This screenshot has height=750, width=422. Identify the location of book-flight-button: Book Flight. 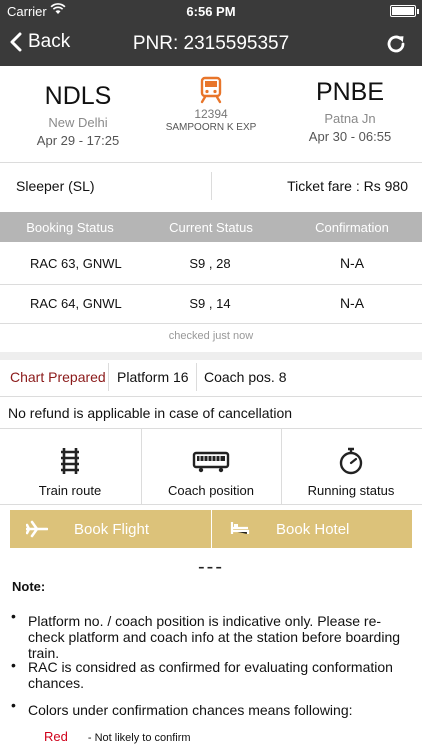
(110, 529).